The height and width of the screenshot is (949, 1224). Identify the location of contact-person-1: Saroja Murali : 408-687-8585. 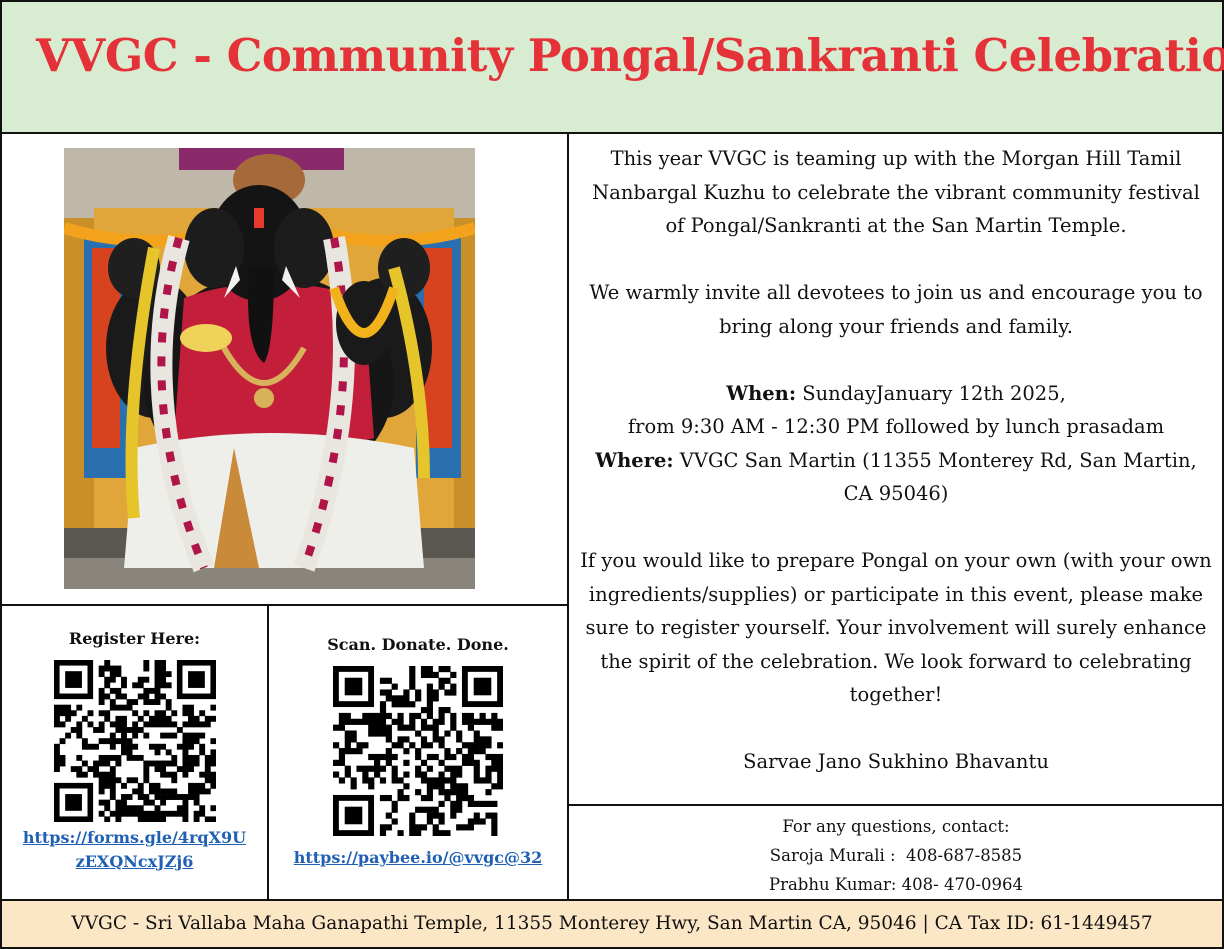
(896, 855).